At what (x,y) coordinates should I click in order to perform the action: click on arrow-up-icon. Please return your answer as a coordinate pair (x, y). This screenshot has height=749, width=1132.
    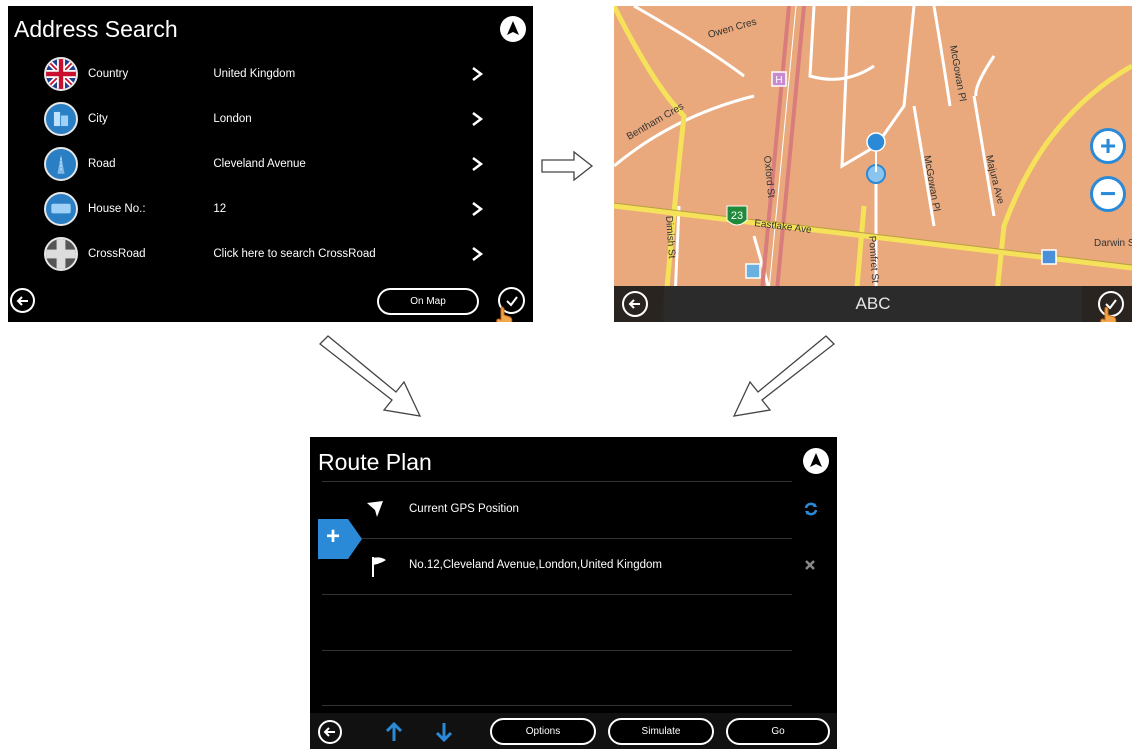
    Looking at the image, I should click on (394, 732).